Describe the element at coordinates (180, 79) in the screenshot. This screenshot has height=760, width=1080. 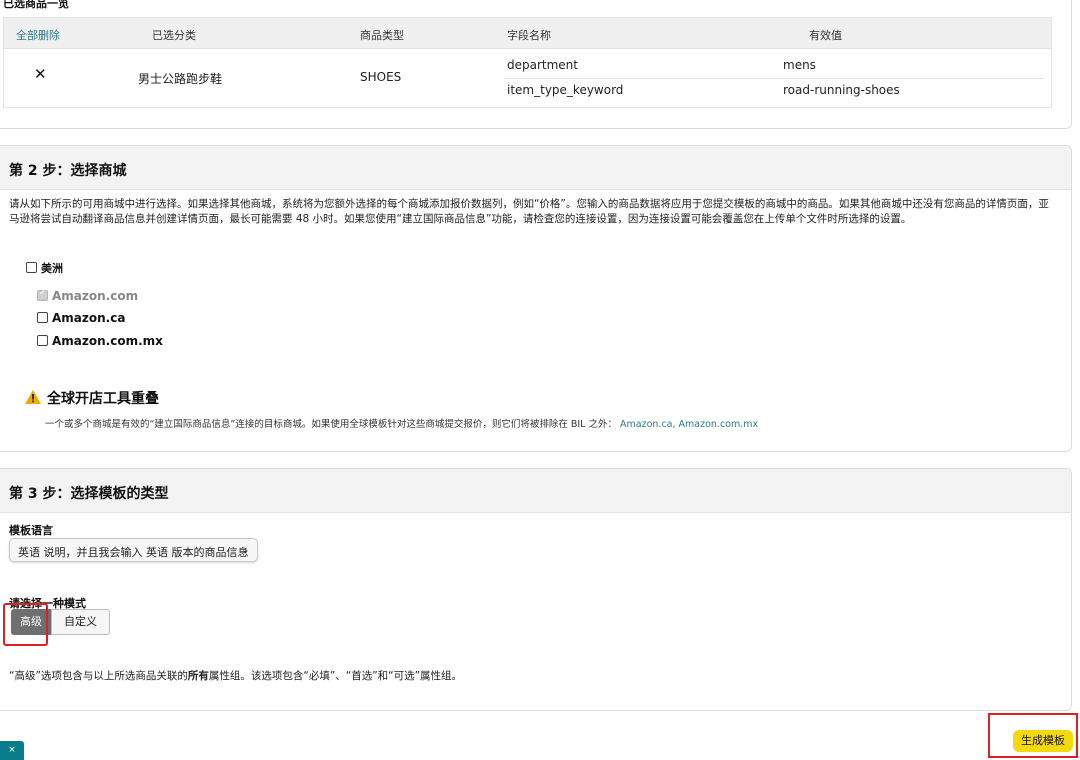
I see `row-category: 男士公路跑步鞋` at that location.